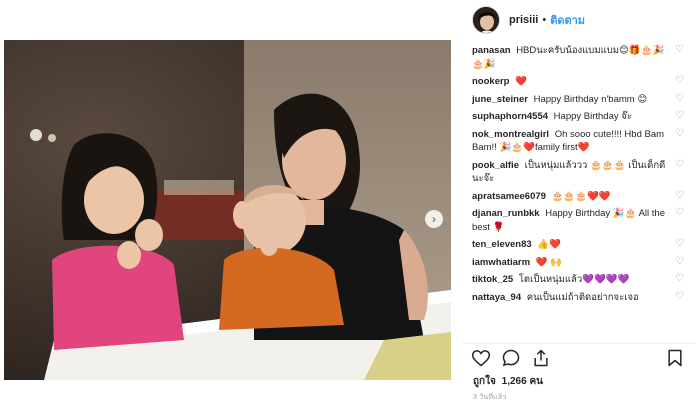 This screenshot has height=406, width=696. I want to click on heart-outline-icon, so click(481, 358).